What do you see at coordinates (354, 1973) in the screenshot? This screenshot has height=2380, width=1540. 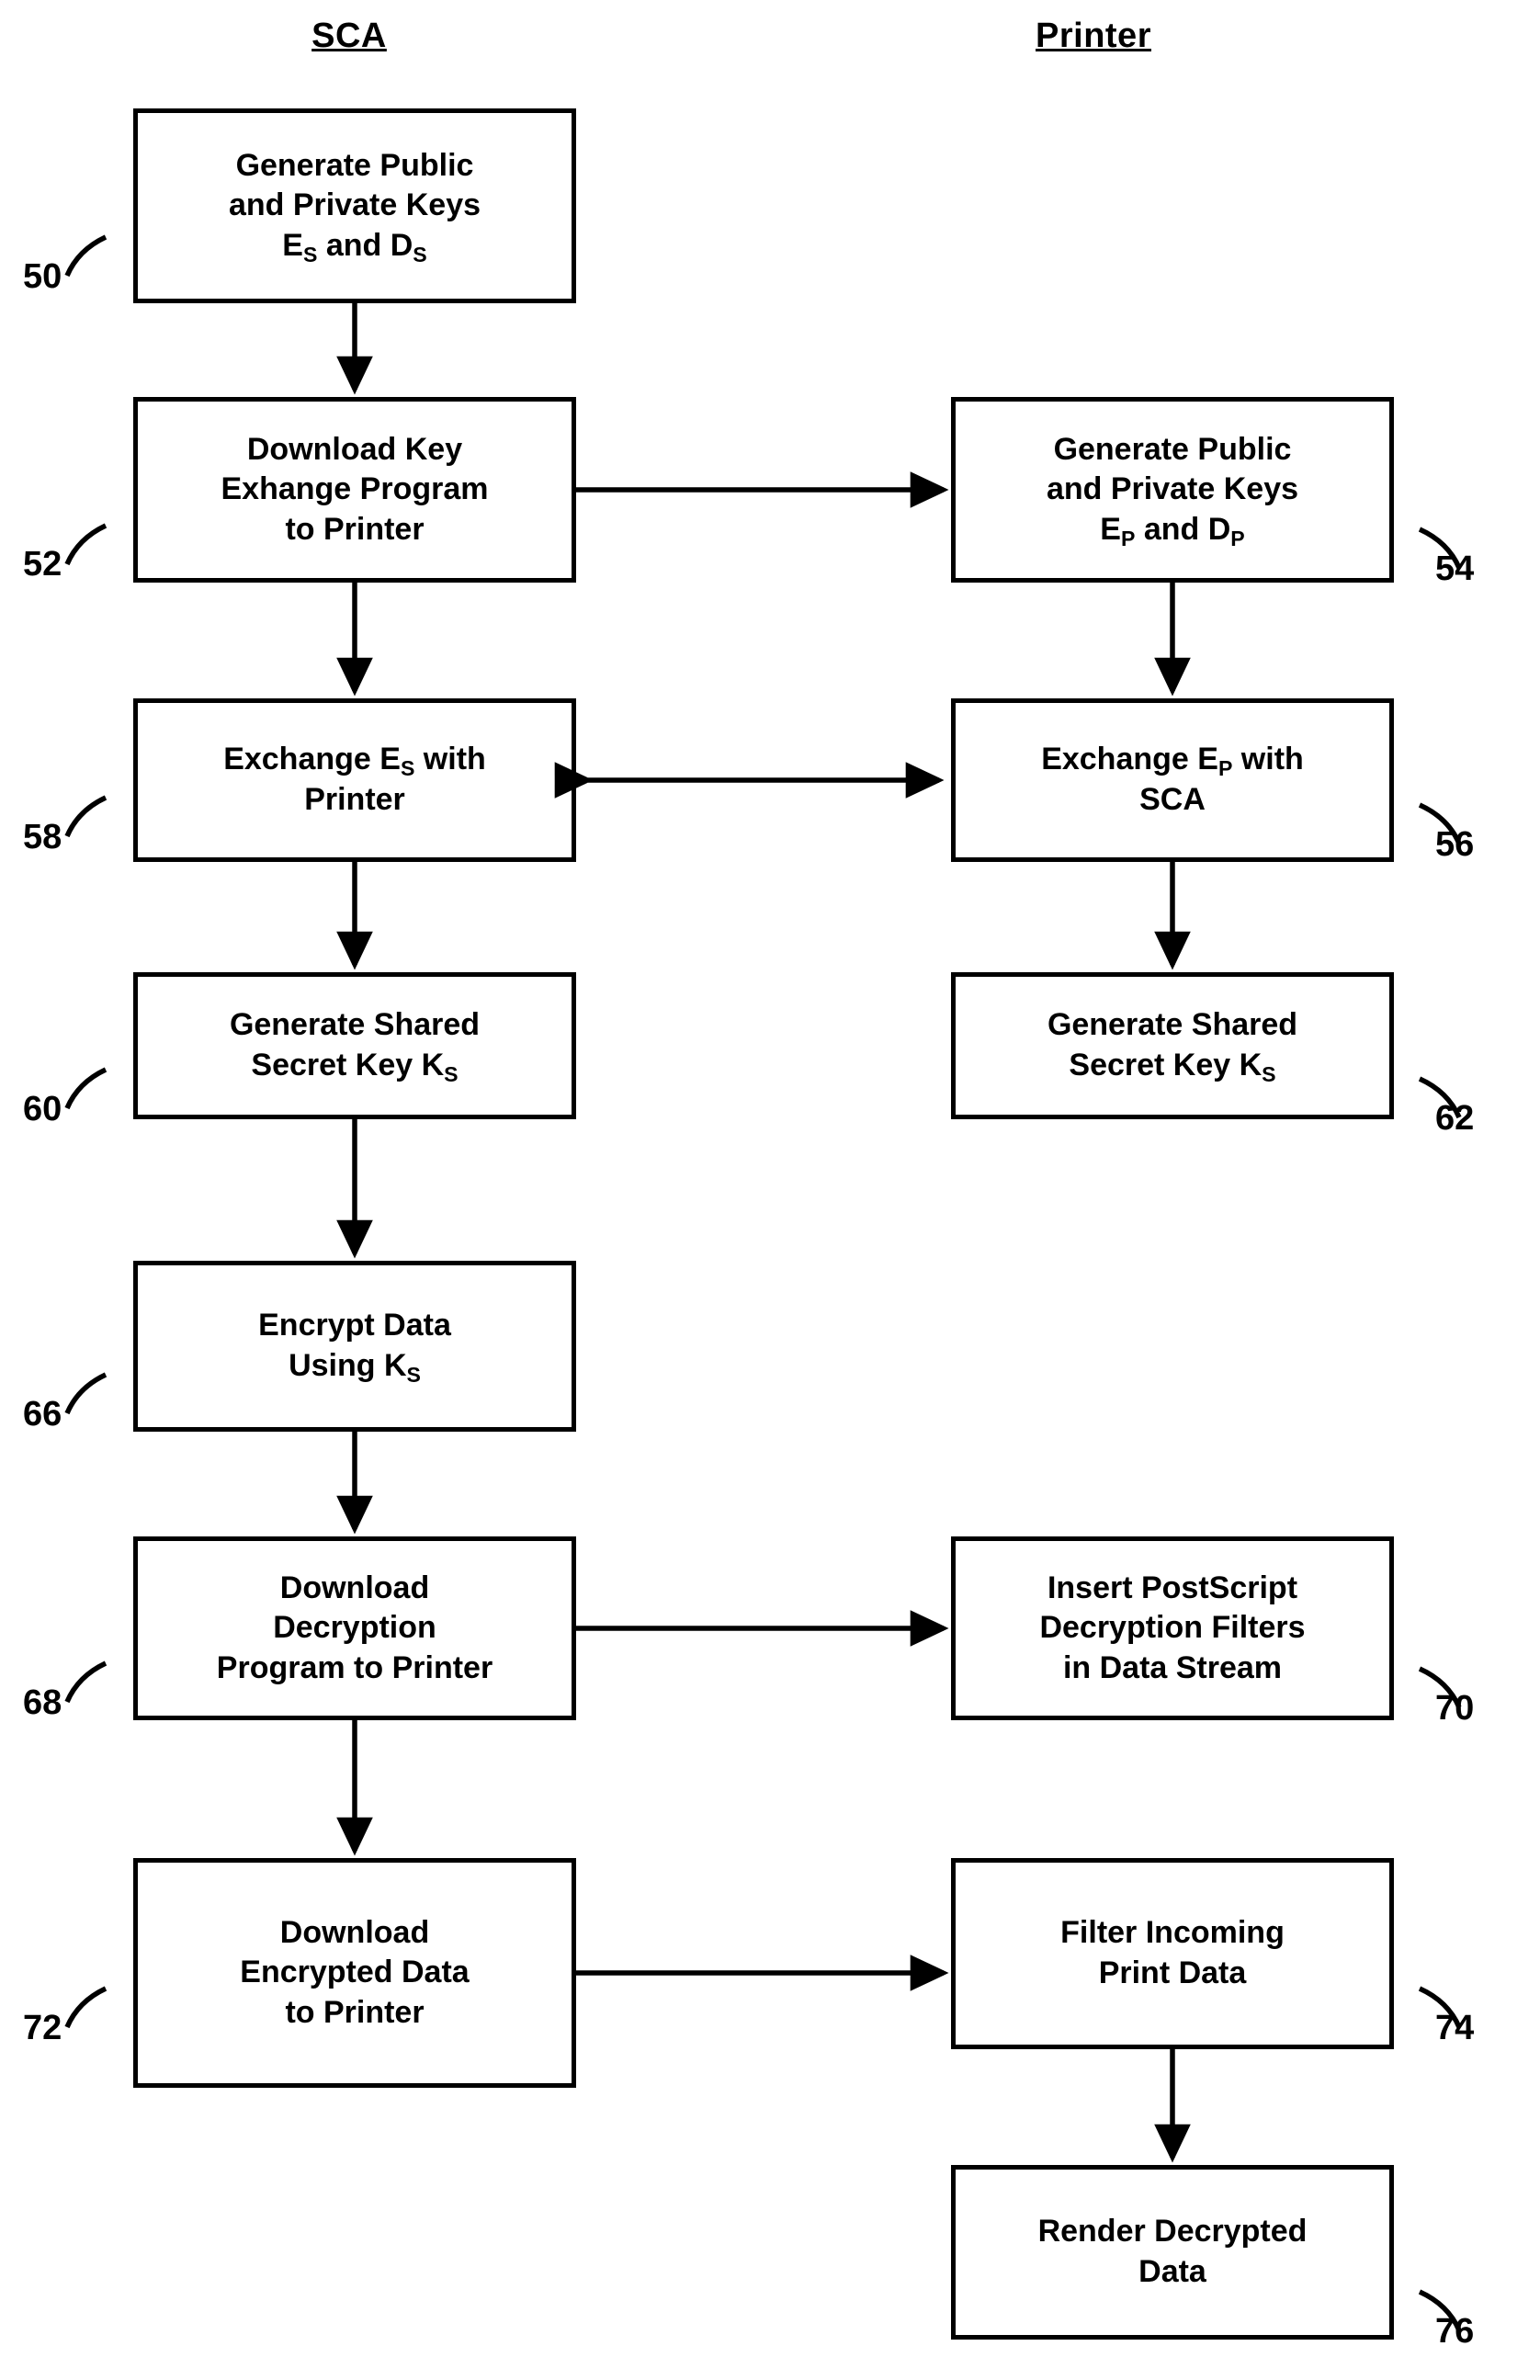 I see `node-72: Download Encrypted Data to Printer` at bounding box center [354, 1973].